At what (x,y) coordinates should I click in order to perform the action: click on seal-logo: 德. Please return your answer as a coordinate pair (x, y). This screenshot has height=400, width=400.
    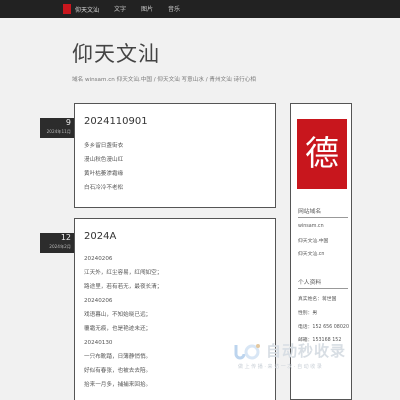
    Looking at the image, I should click on (322, 154).